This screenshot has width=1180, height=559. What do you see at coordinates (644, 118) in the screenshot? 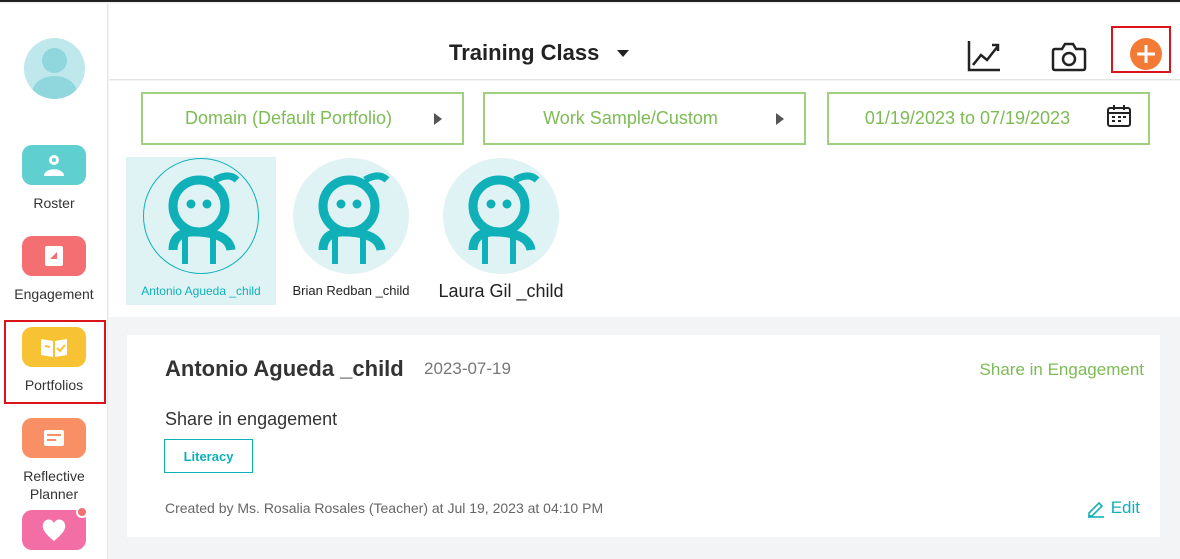
I see `work-sample-filter: Work Sample/Custom` at bounding box center [644, 118].